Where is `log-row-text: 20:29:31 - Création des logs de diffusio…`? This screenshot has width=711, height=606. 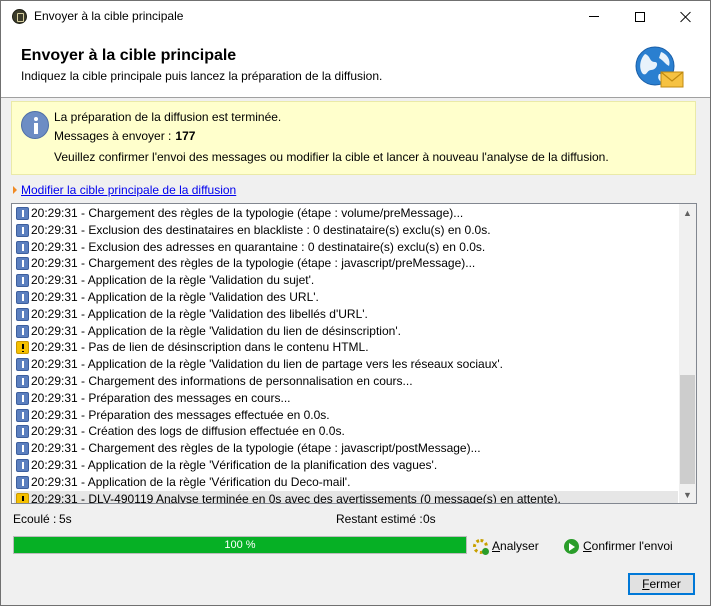 log-row-text: 20:29:31 - Création des logs de diffusio… is located at coordinates (188, 431).